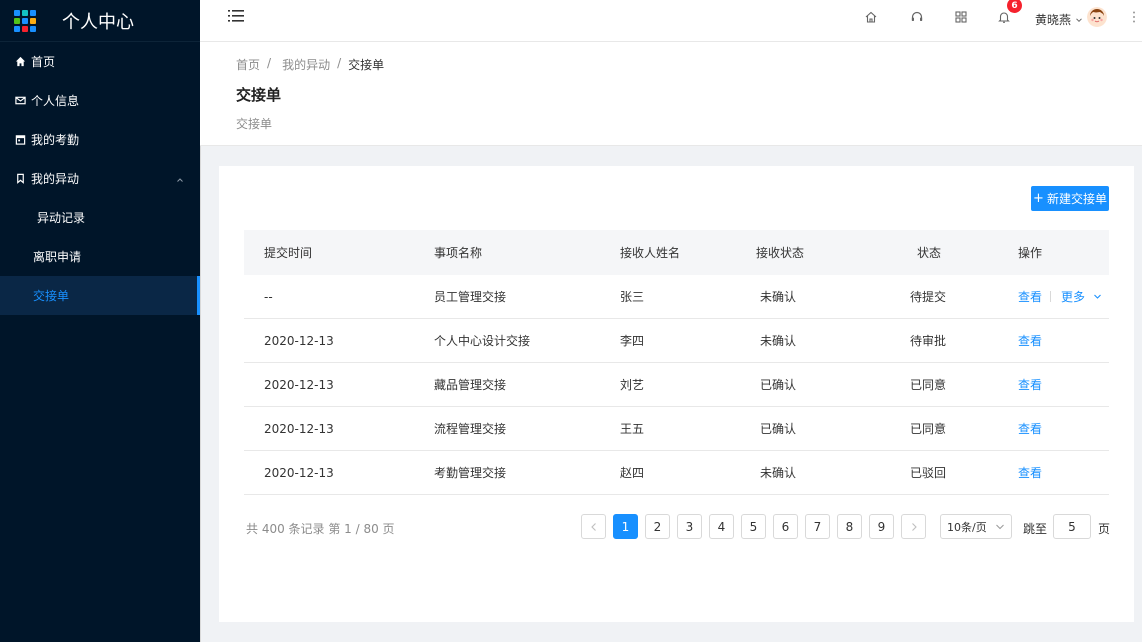 Image resolution: width=1142 pixels, height=642 pixels. I want to click on next-page-button, so click(913, 526).